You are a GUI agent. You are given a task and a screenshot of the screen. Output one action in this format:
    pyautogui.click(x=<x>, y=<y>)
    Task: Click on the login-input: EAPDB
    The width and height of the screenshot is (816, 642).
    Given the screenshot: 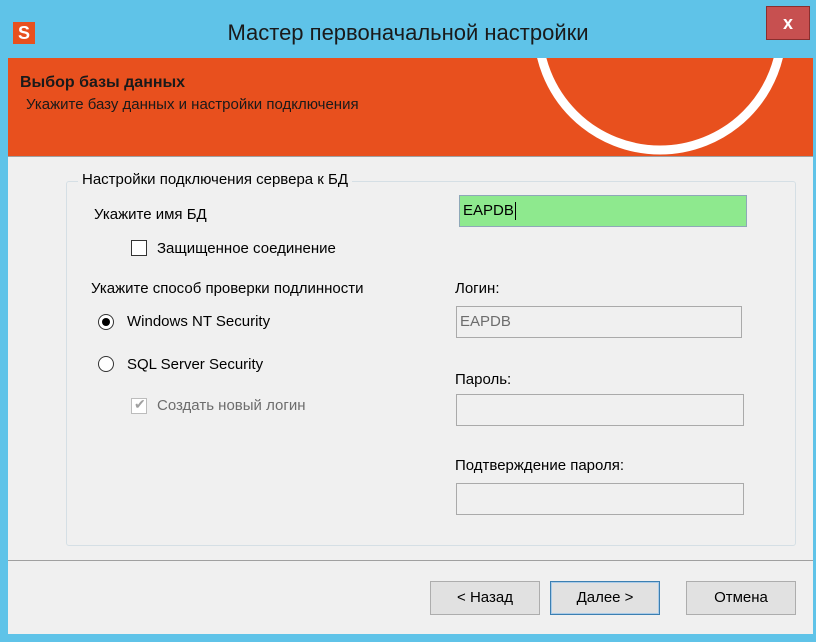 What is the action you would take?
    pyautogui.click(x=599, y=322)
    